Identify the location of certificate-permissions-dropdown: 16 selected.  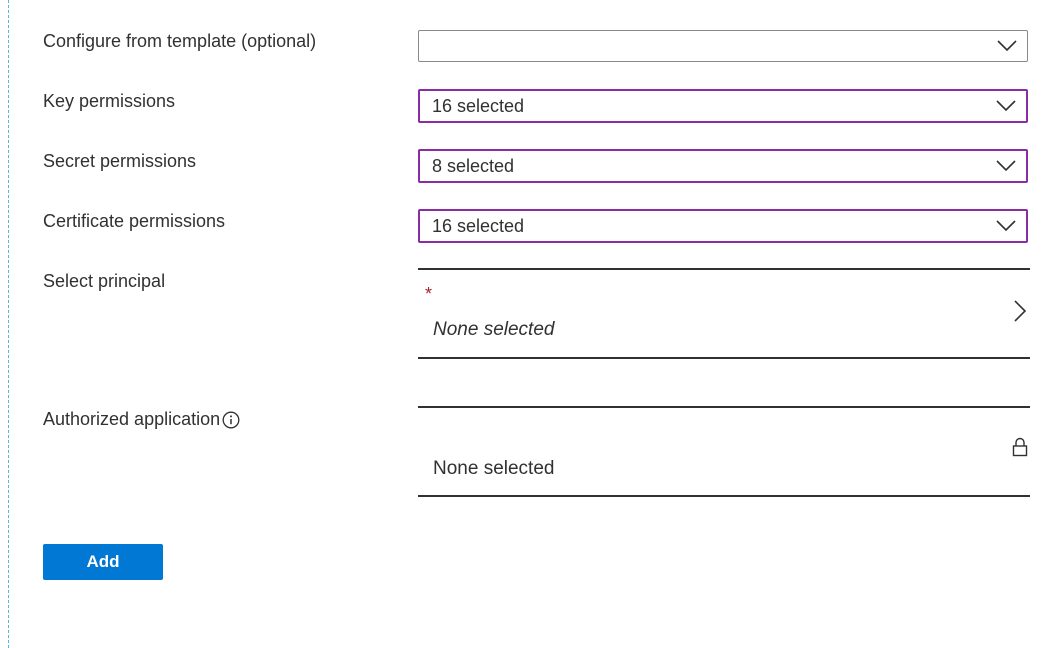
(723, 226).